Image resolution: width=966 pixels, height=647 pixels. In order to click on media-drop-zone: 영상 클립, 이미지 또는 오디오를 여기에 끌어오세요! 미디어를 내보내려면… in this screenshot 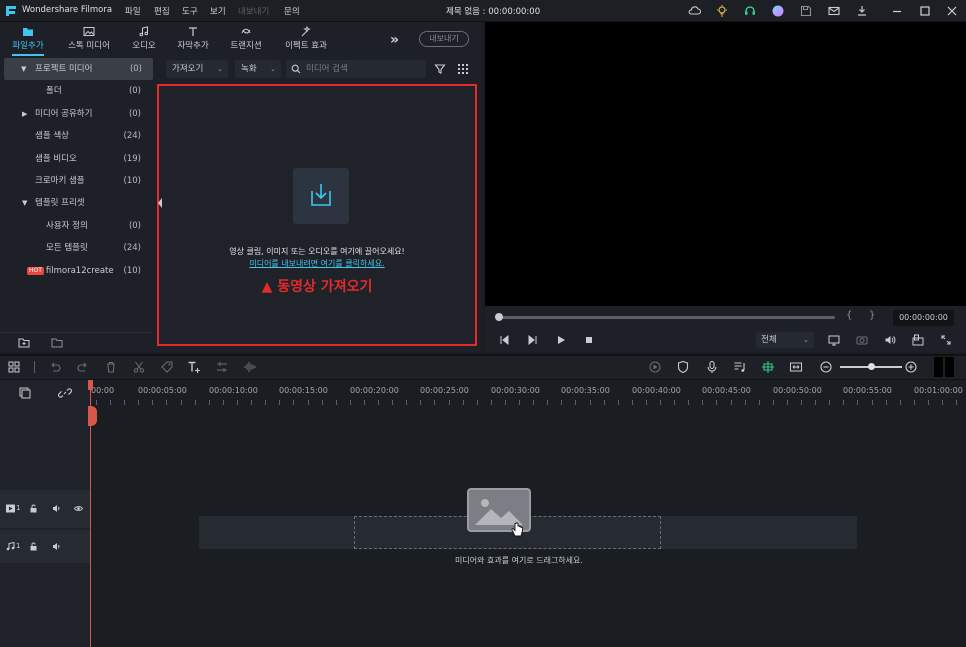, I will do `click(317, 215)`.